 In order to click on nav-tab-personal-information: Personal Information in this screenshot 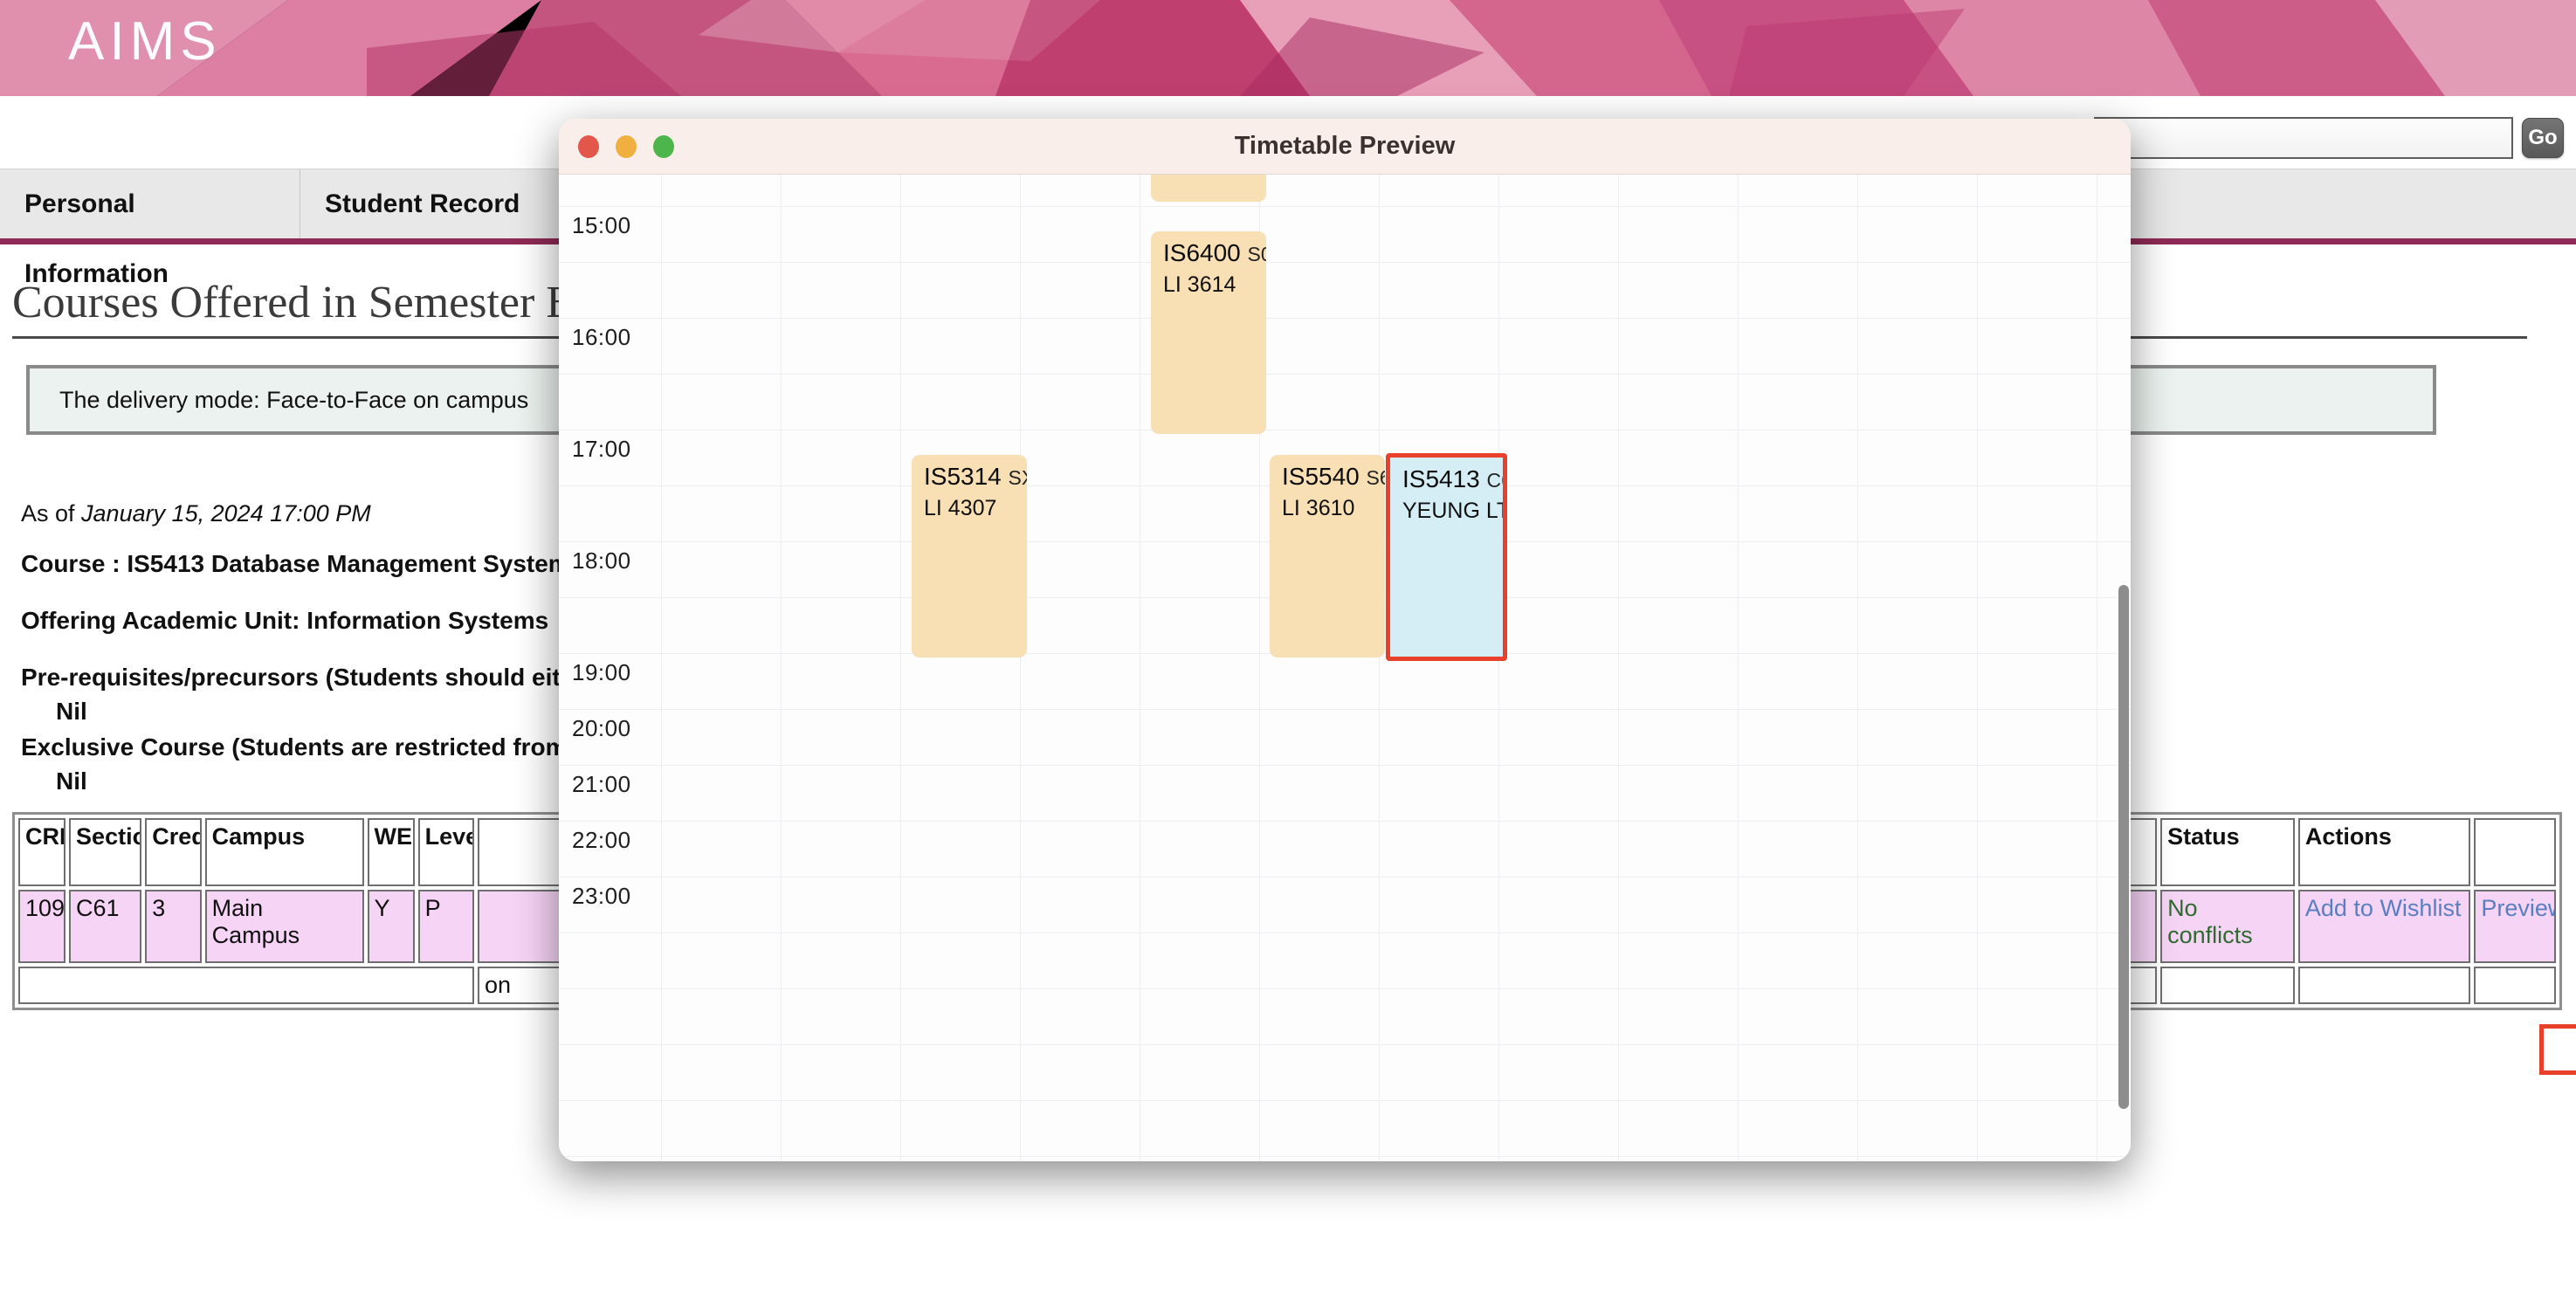, I will do `click(150, 229)`.